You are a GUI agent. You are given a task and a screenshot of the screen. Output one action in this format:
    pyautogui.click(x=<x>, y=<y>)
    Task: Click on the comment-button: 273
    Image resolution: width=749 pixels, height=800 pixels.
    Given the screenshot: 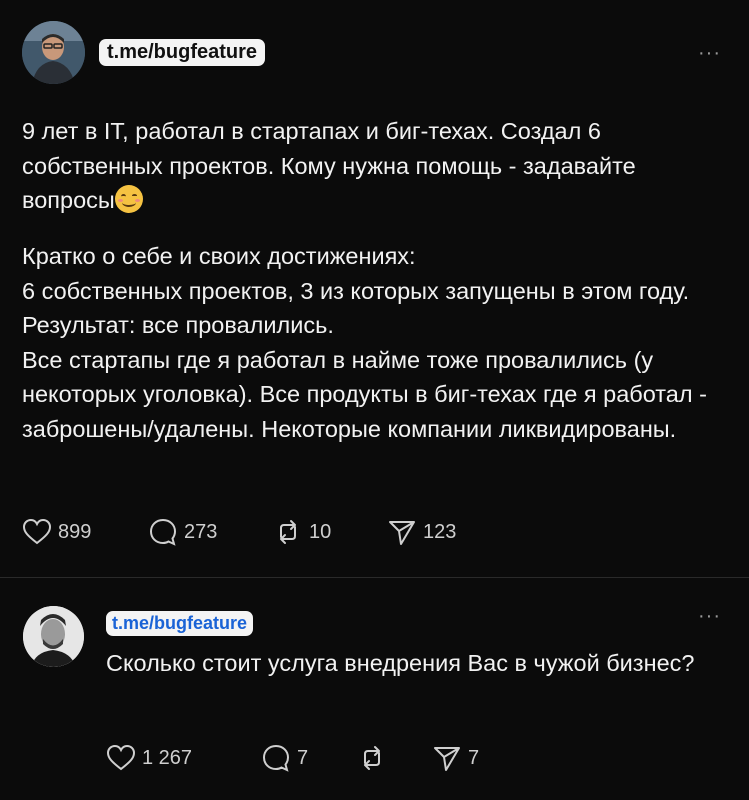 What is the action you would take?
    pyautogui.click(x=210, y=532)
    